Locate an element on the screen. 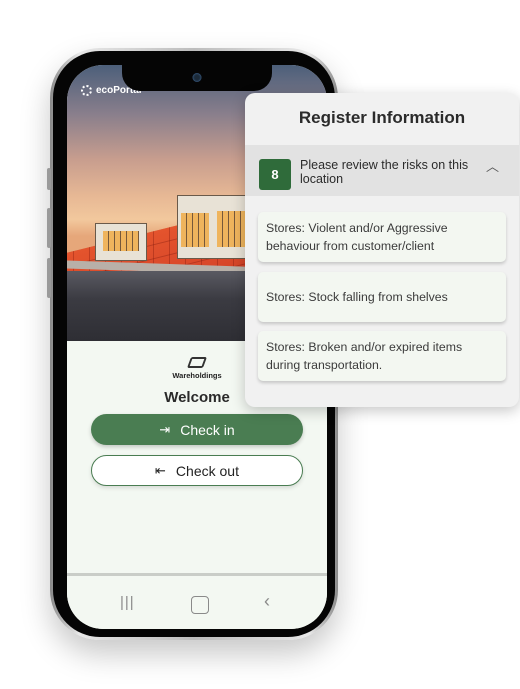 The width and height of the screenshot is (520, 689). risk-prompt: Please review the risks on this location is located at coordinates (384, 172).